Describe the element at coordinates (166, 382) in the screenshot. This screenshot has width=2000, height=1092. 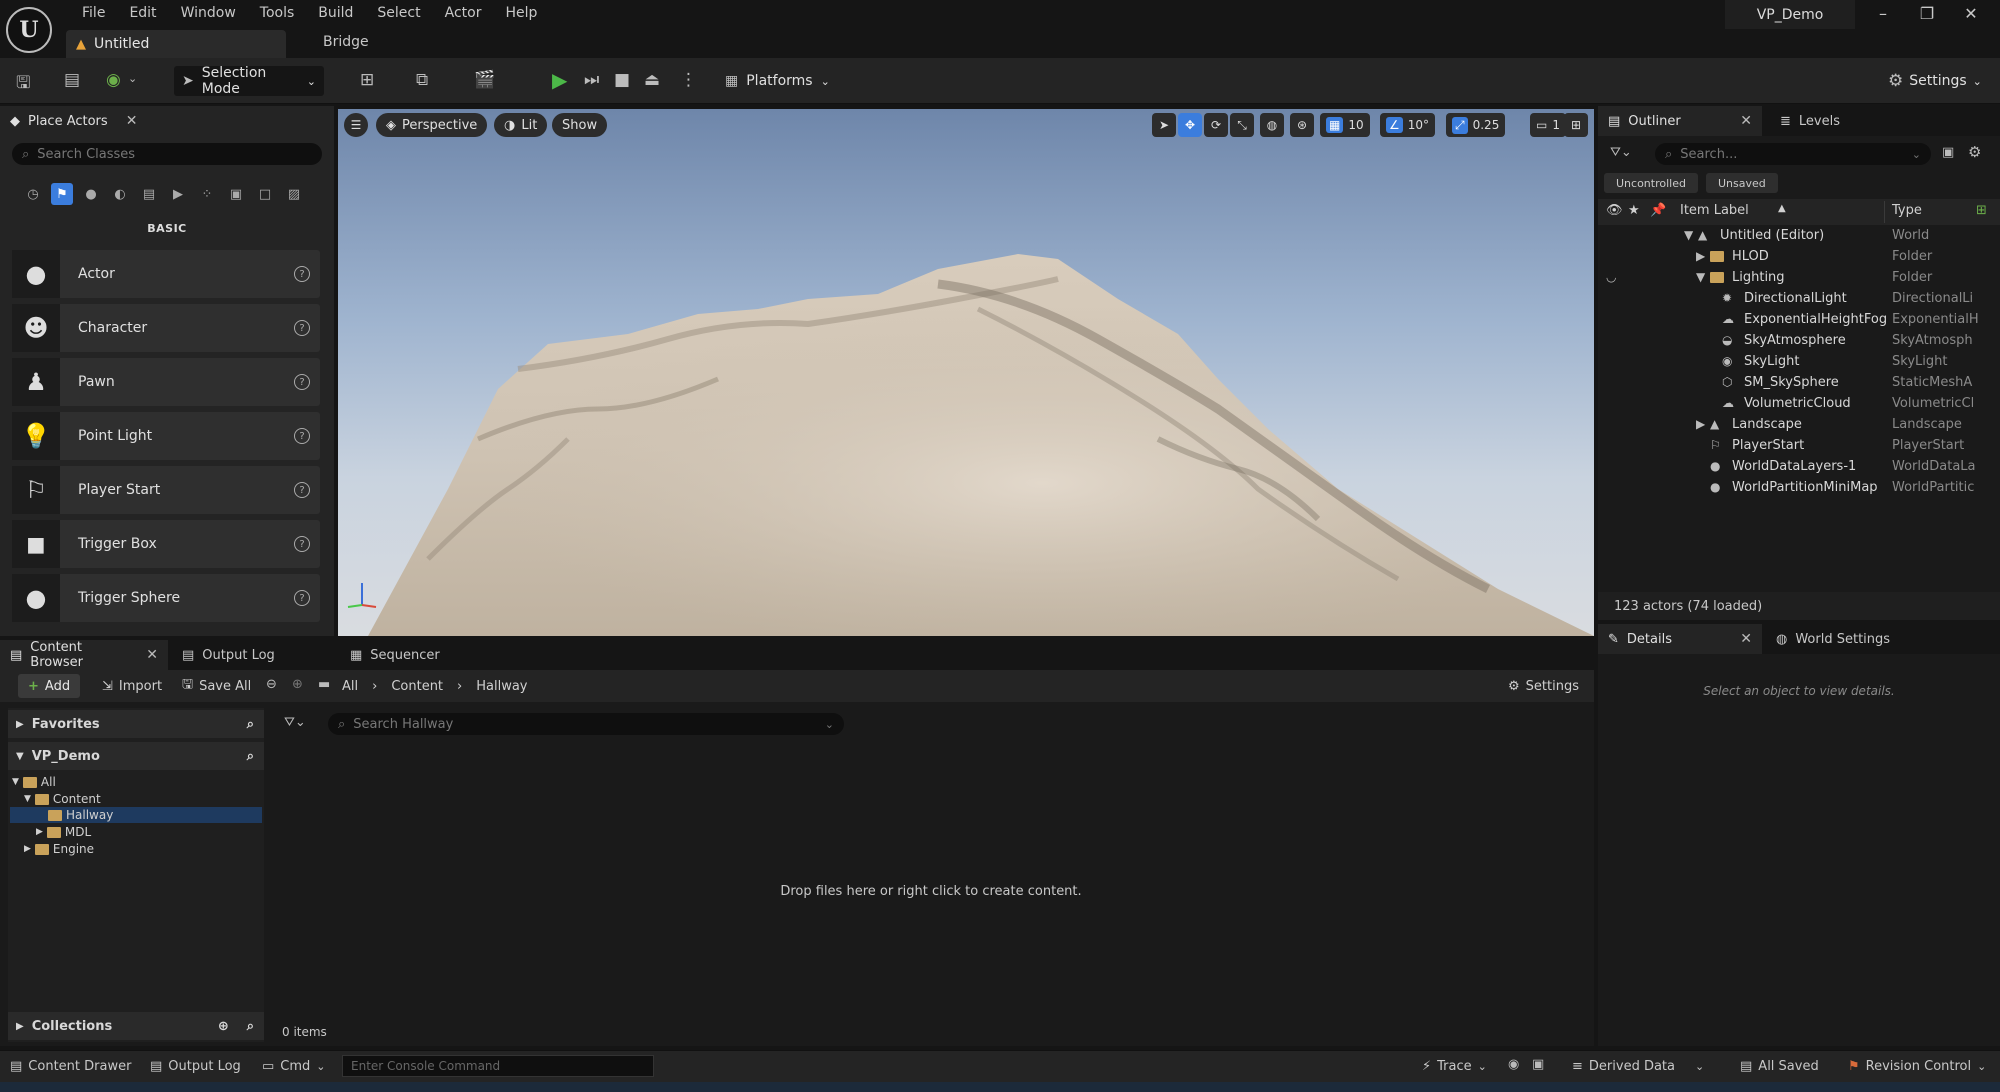
I see `actor-item-pawn: ♟ Pawn ?` at that location.